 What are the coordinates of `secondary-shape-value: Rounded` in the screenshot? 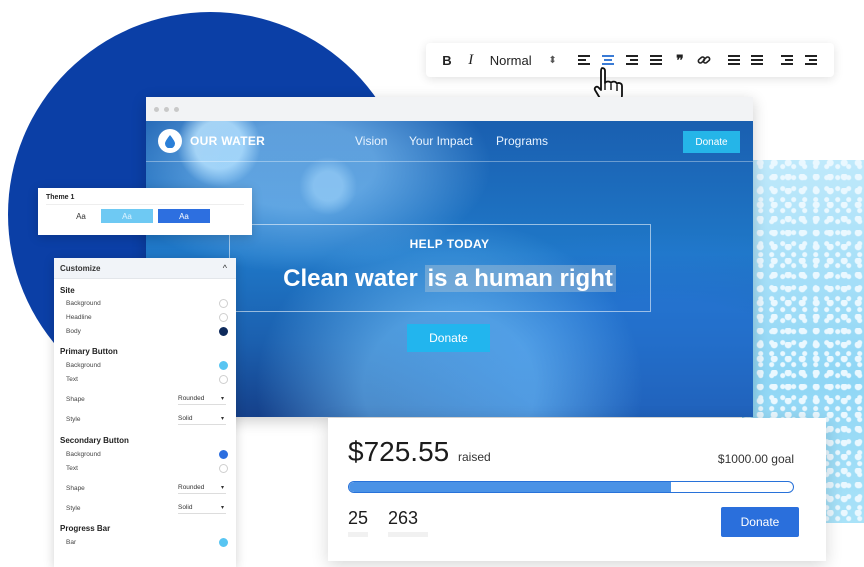 It's located at (191, 487).